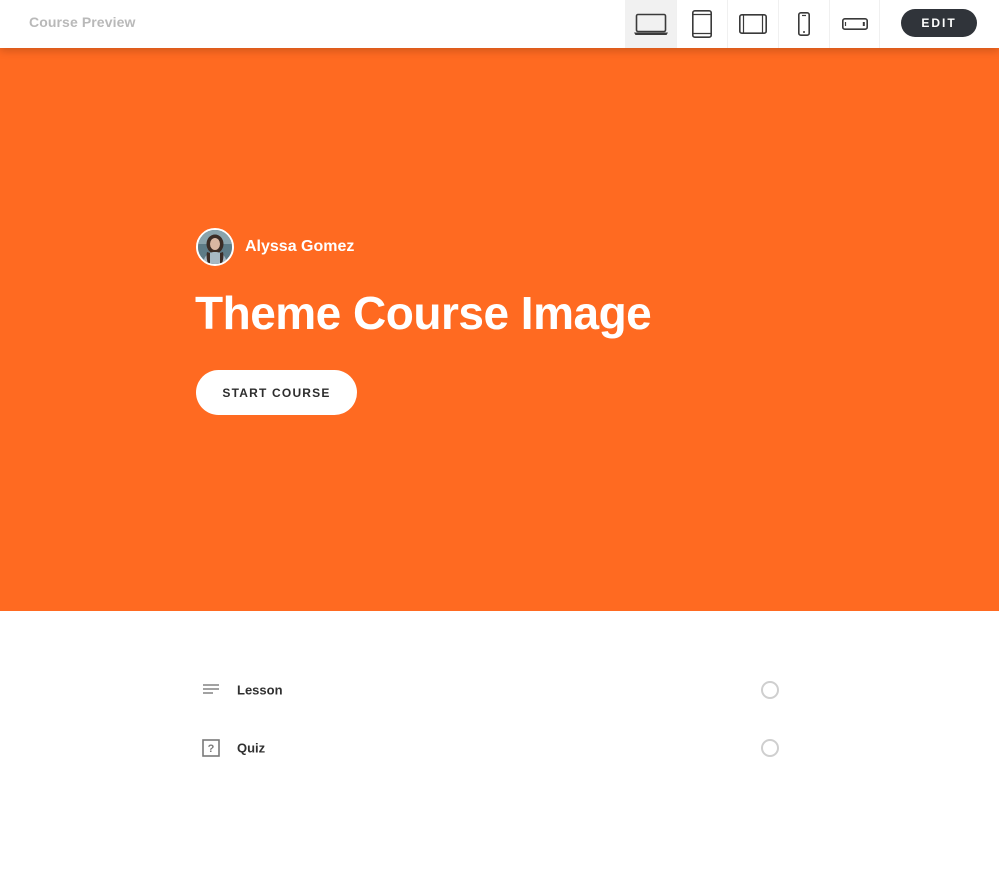 Image resolution: width=999 pixels, height=883 pixels. I want to click on tablet-portrait-icon, so click(702, 24).